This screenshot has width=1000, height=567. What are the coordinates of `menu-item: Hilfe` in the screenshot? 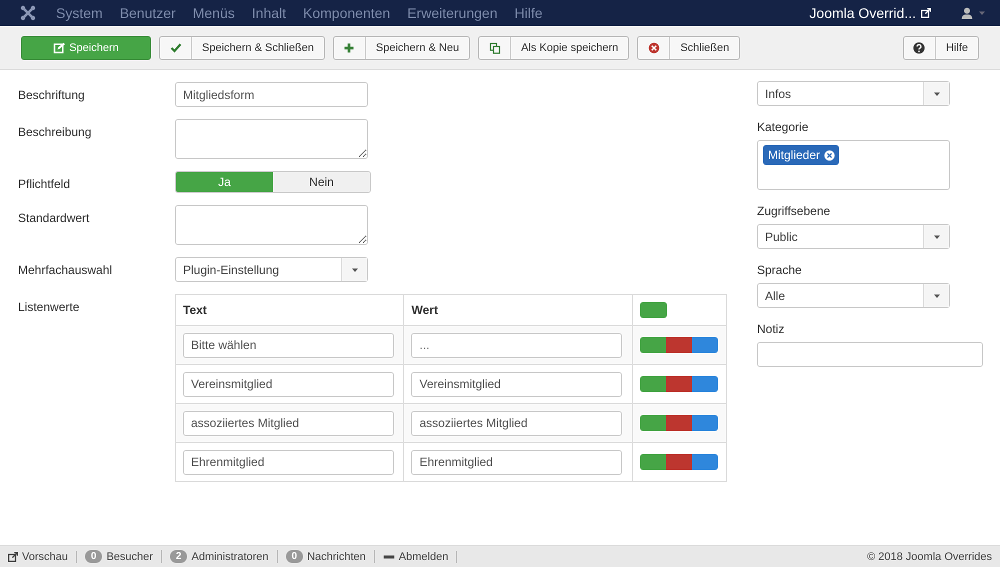 It's located at (528, 13).